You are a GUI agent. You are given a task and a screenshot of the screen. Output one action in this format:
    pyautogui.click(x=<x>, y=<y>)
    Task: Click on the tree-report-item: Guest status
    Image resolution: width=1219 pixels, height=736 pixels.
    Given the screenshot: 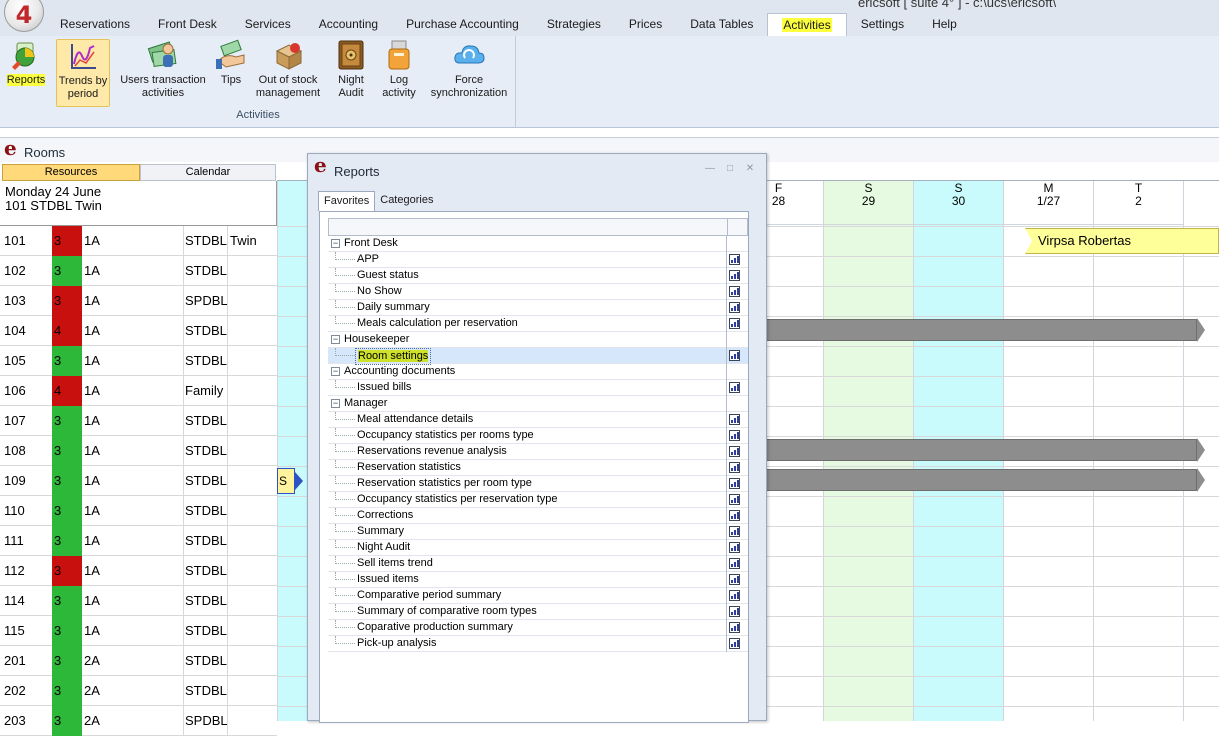 What is the action you would take?
    pyautogui.click(x=538, y=276)
    